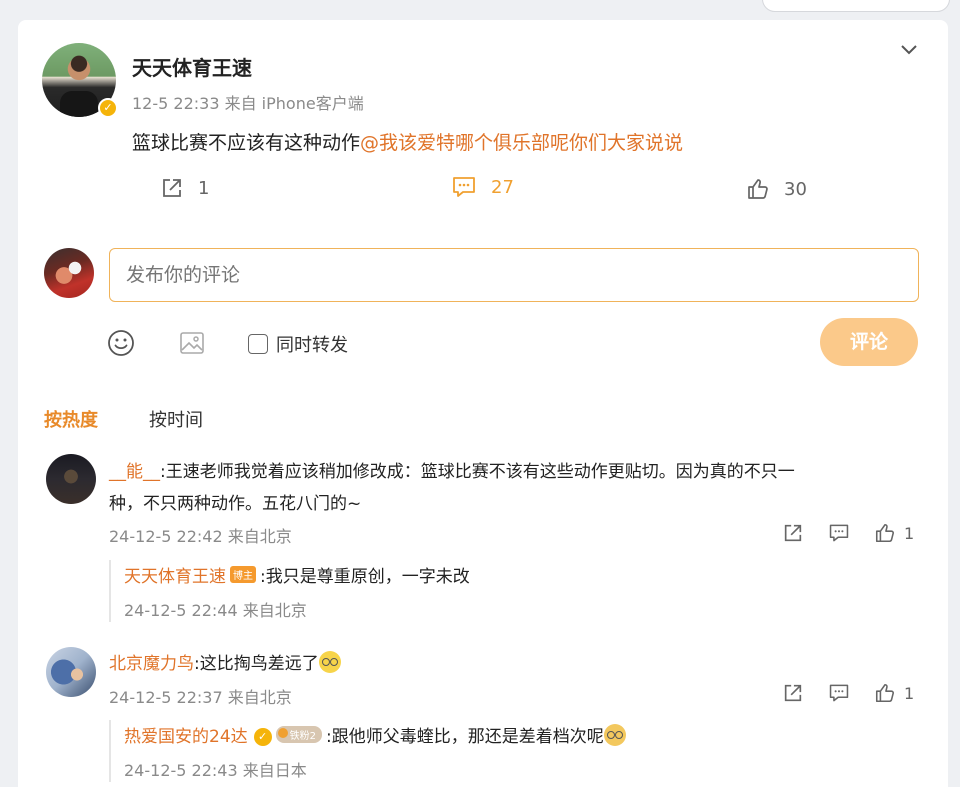  Describe the element at coordinates (200, 697) in the screenshot. I see `comment-time: 24-12-5 22:37 来自北京` at that location.